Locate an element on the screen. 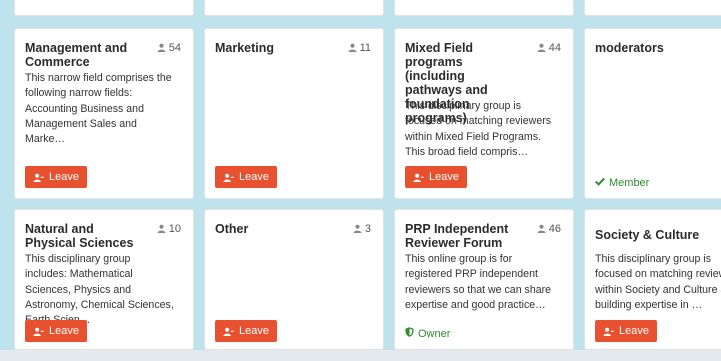 Image resolution: width=721 pixels, height=361 pixels. member-count-value: 54 is located at coordinates (174, 48).